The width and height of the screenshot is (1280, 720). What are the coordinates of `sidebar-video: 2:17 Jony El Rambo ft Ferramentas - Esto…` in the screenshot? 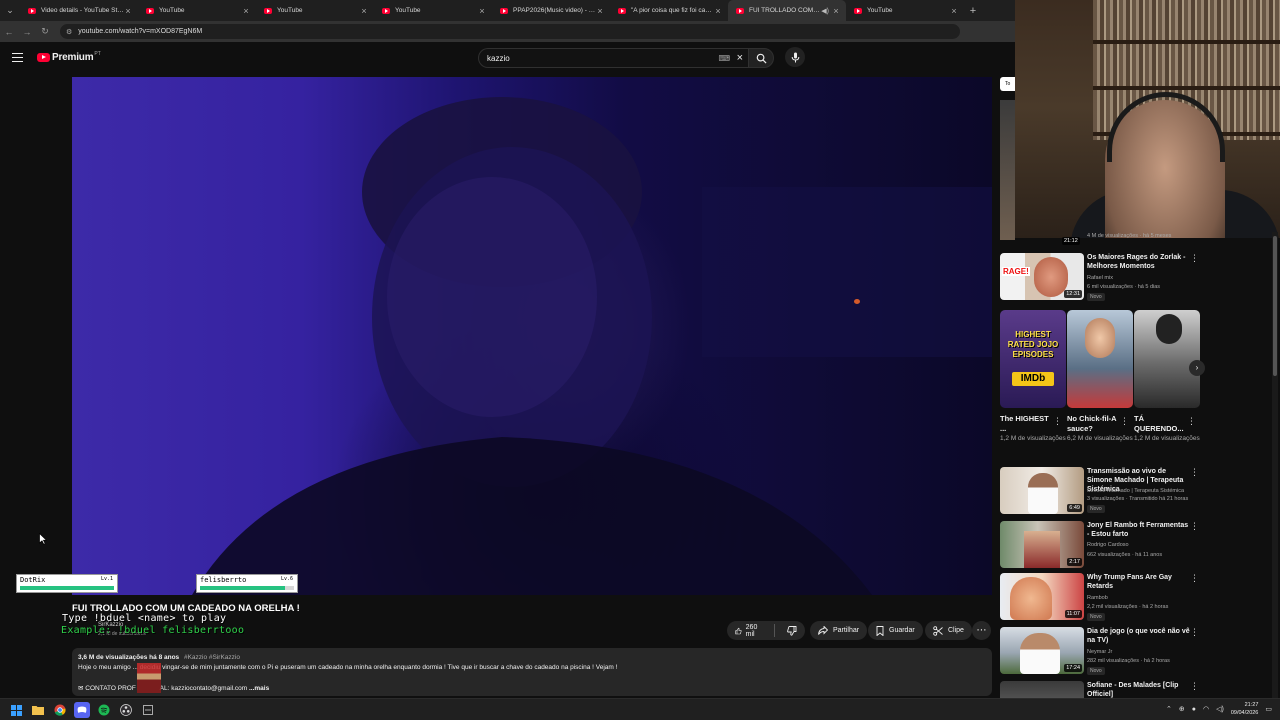 It's located at (1102, 546).